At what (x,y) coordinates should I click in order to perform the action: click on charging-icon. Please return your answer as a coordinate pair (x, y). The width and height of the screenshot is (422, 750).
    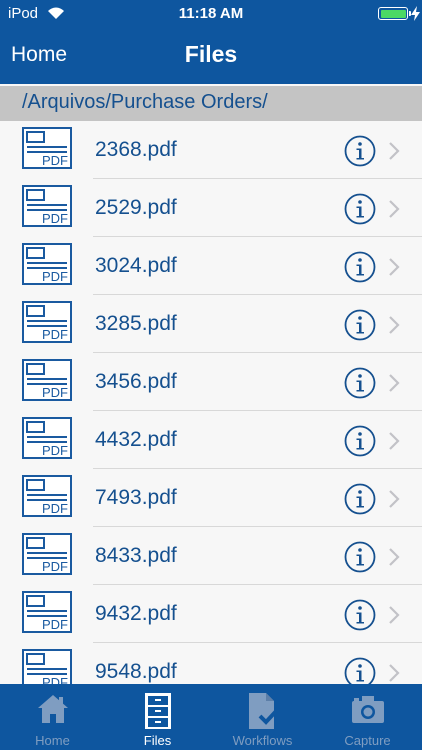
    Looking at the image, I should click on (415, 13).